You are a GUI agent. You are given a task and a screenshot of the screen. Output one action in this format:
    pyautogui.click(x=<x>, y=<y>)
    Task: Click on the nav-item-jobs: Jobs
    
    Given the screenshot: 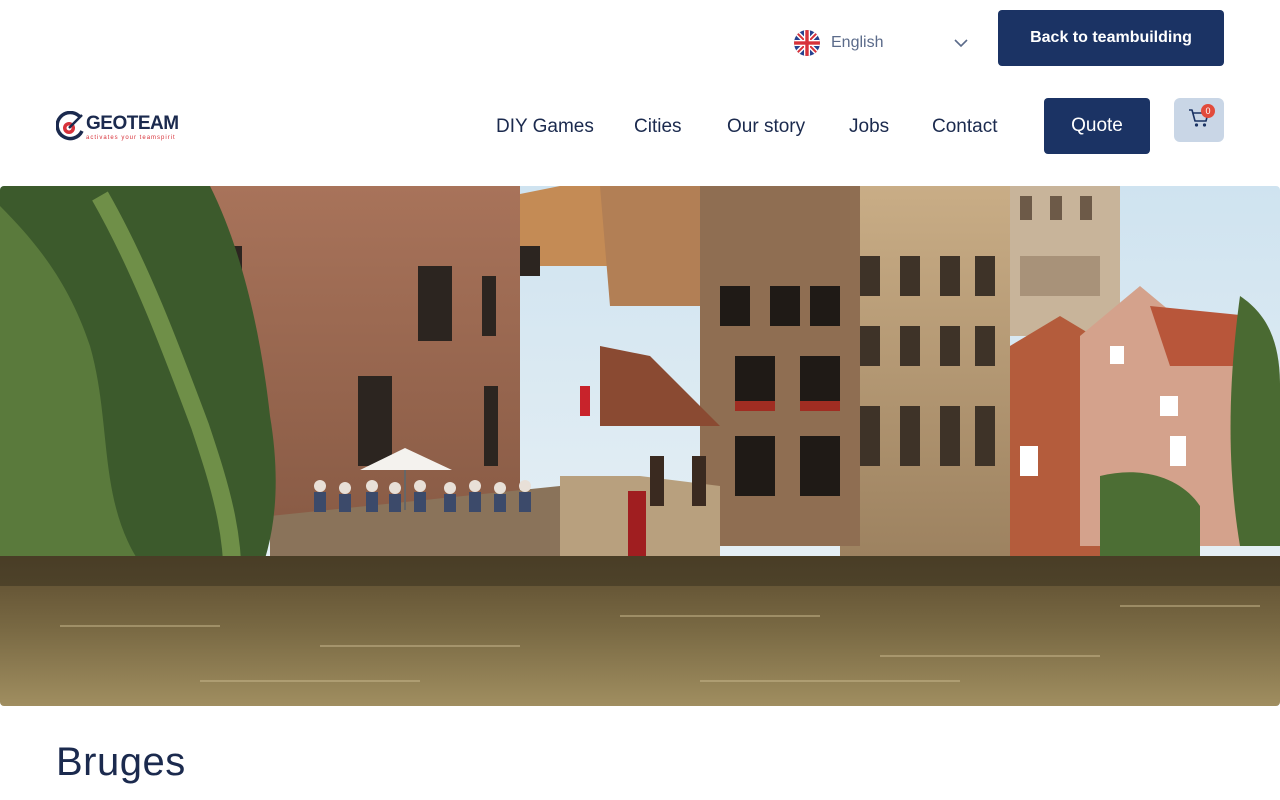 What is the action you would take?
    pyautogui.click(x=869, y=127)
    